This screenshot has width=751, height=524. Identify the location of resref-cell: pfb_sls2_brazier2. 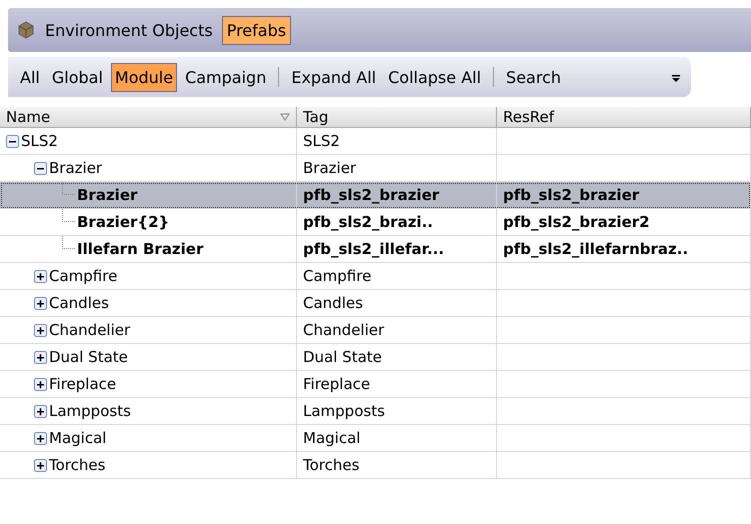
(576, 222).